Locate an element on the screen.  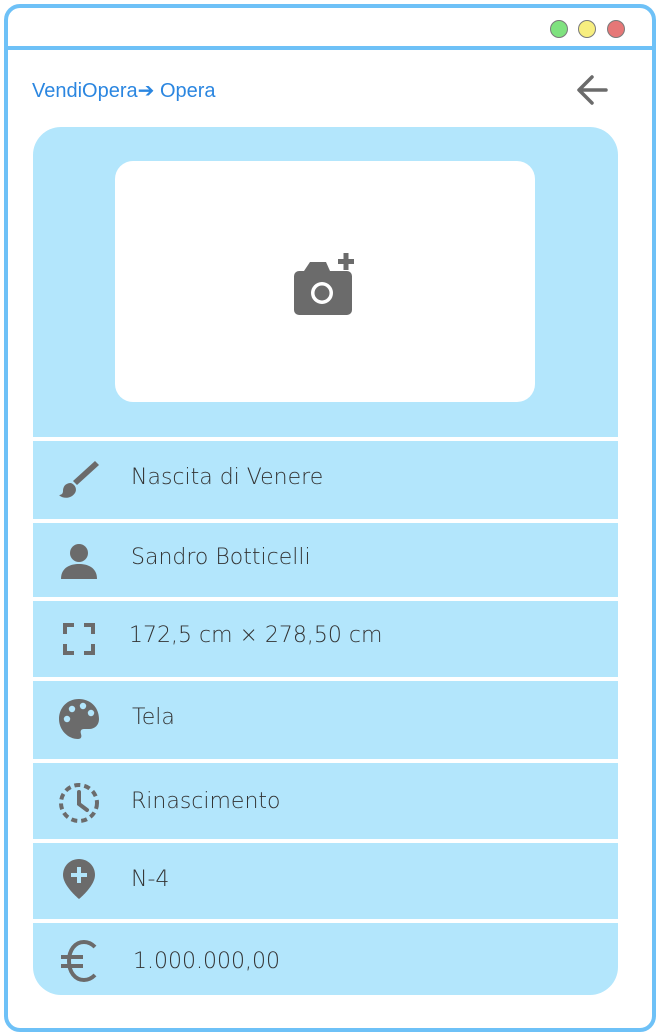
artwork-technique: Tela is located at coordinates (153, 717).